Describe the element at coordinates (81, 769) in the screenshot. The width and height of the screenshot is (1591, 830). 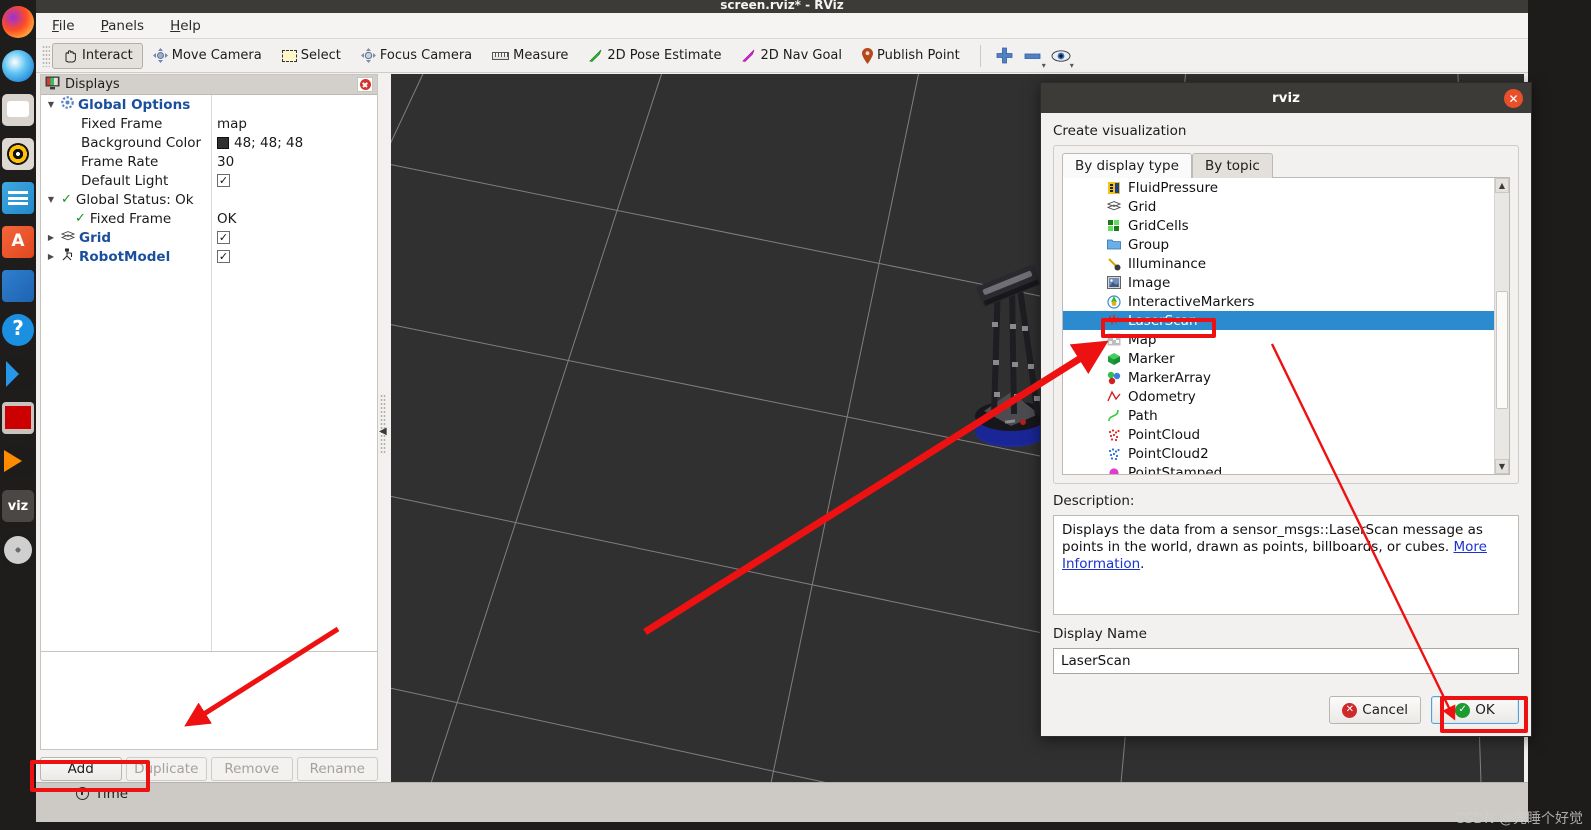
I see `add-button: Add` at that location.